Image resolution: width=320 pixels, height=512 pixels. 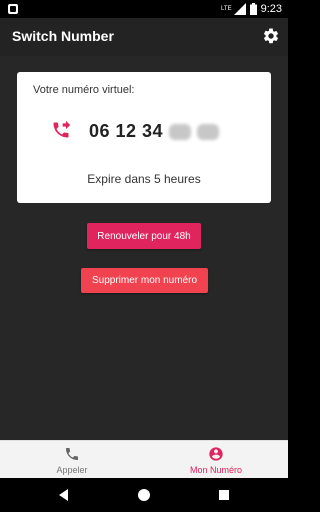 I want to click on battery-icon, so click(x=253, y=9).